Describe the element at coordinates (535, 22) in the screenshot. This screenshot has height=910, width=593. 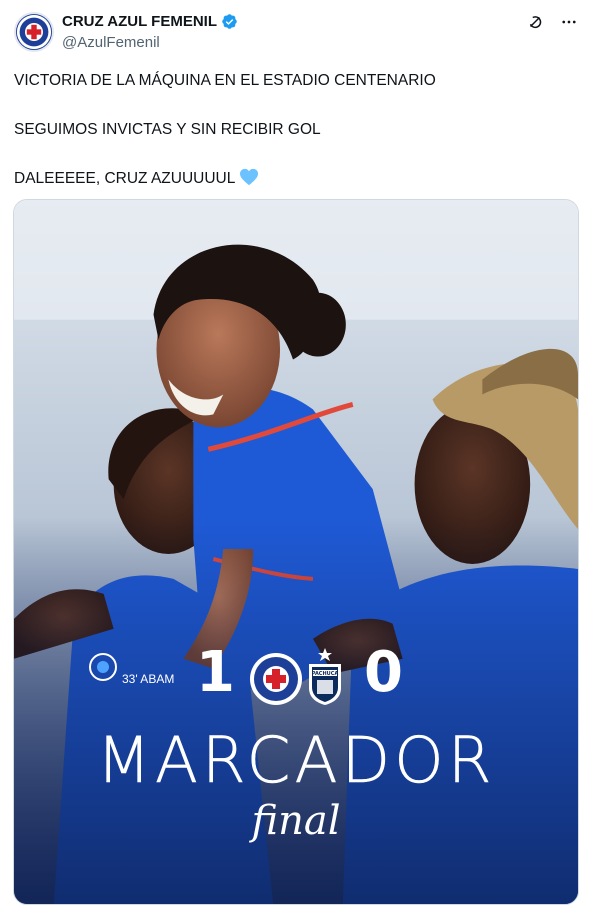
I see `grok-icon` at that location.